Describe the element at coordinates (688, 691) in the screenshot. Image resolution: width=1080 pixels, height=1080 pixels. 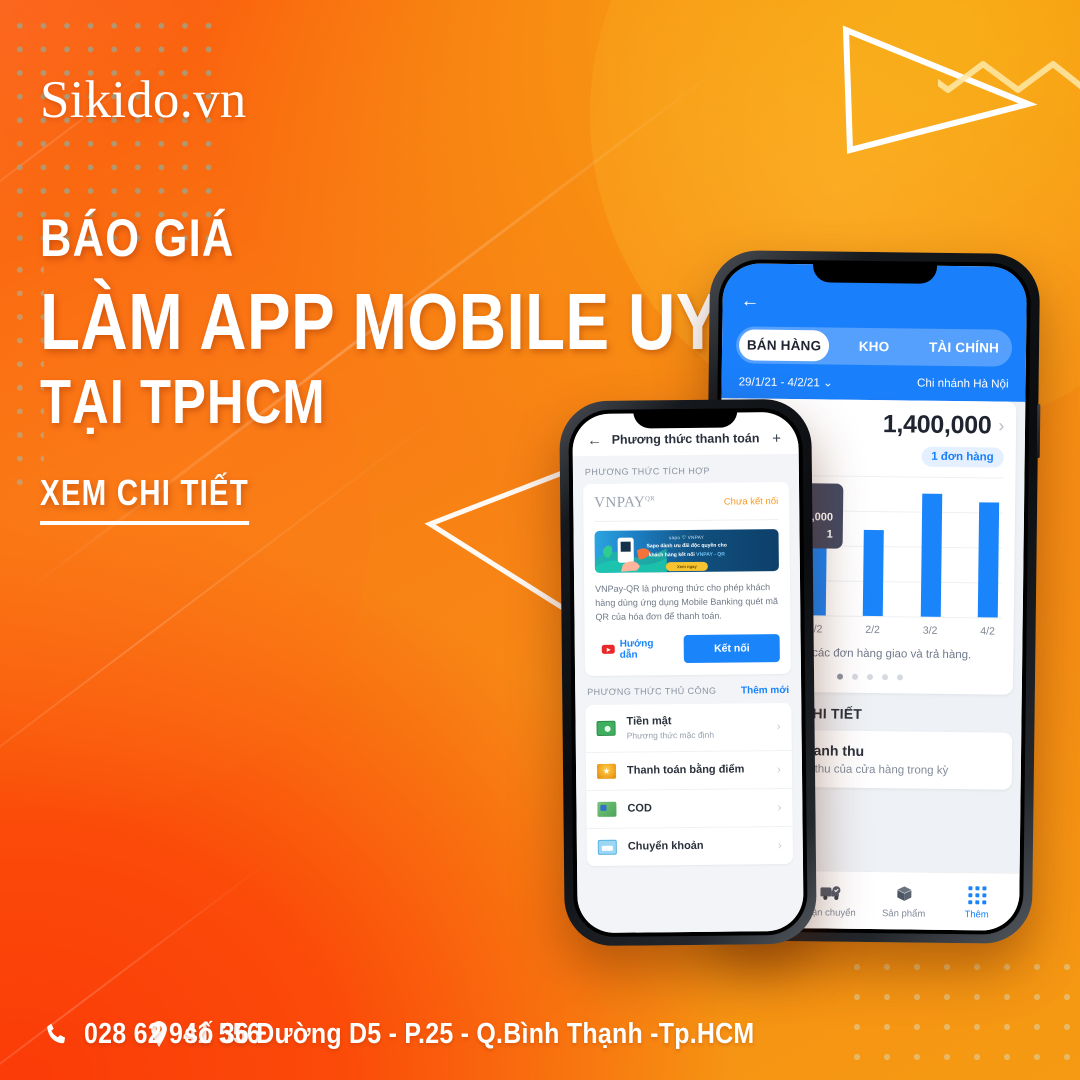
I see `section-label-manual: PHƯƠNG THỨC THỦ CÔNG Thêm mới` at that location.